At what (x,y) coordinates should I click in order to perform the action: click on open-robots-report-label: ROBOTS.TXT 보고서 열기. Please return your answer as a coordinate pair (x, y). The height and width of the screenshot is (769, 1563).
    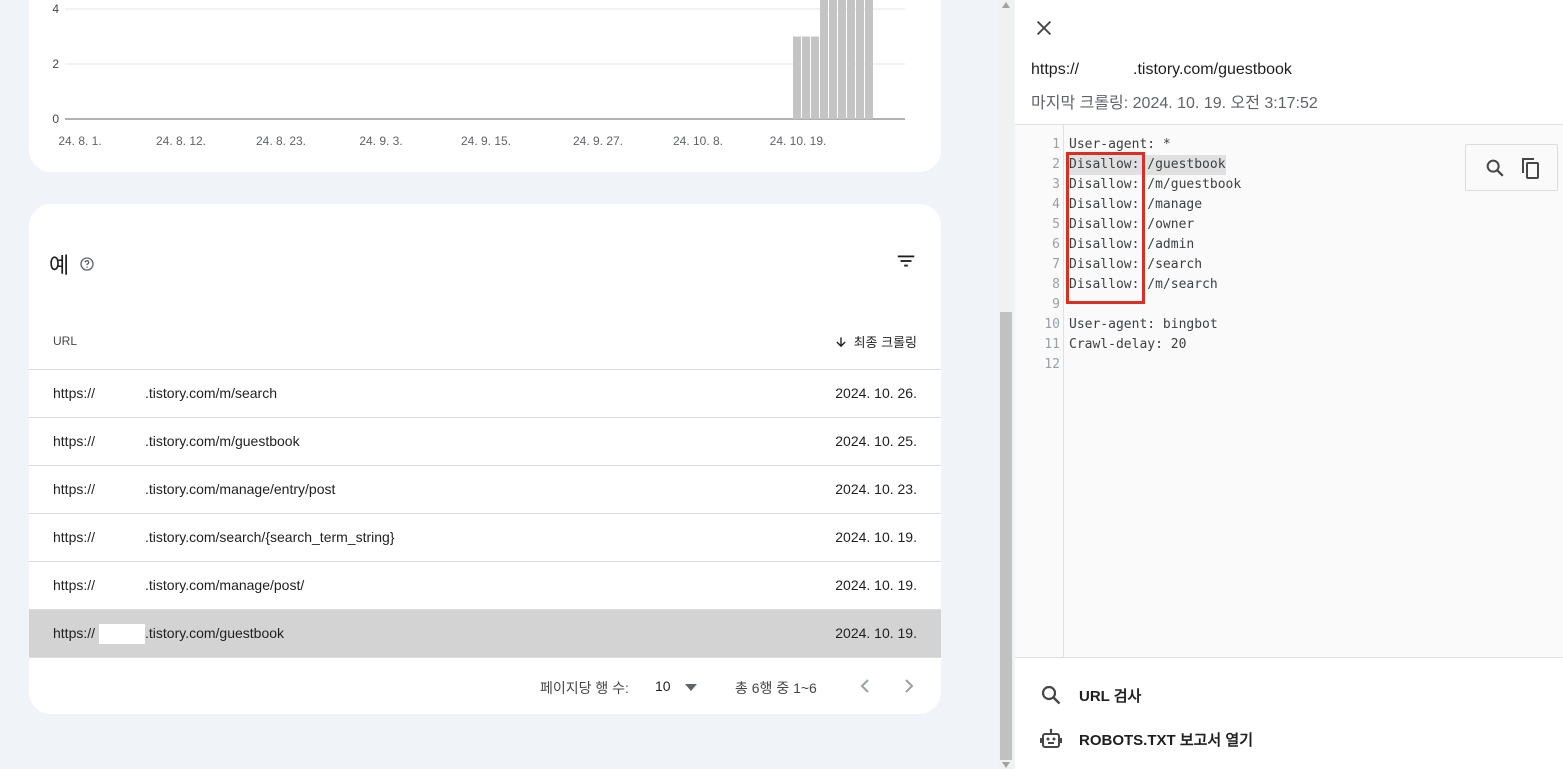
    Looking at the image, I should click on (1166, 740).